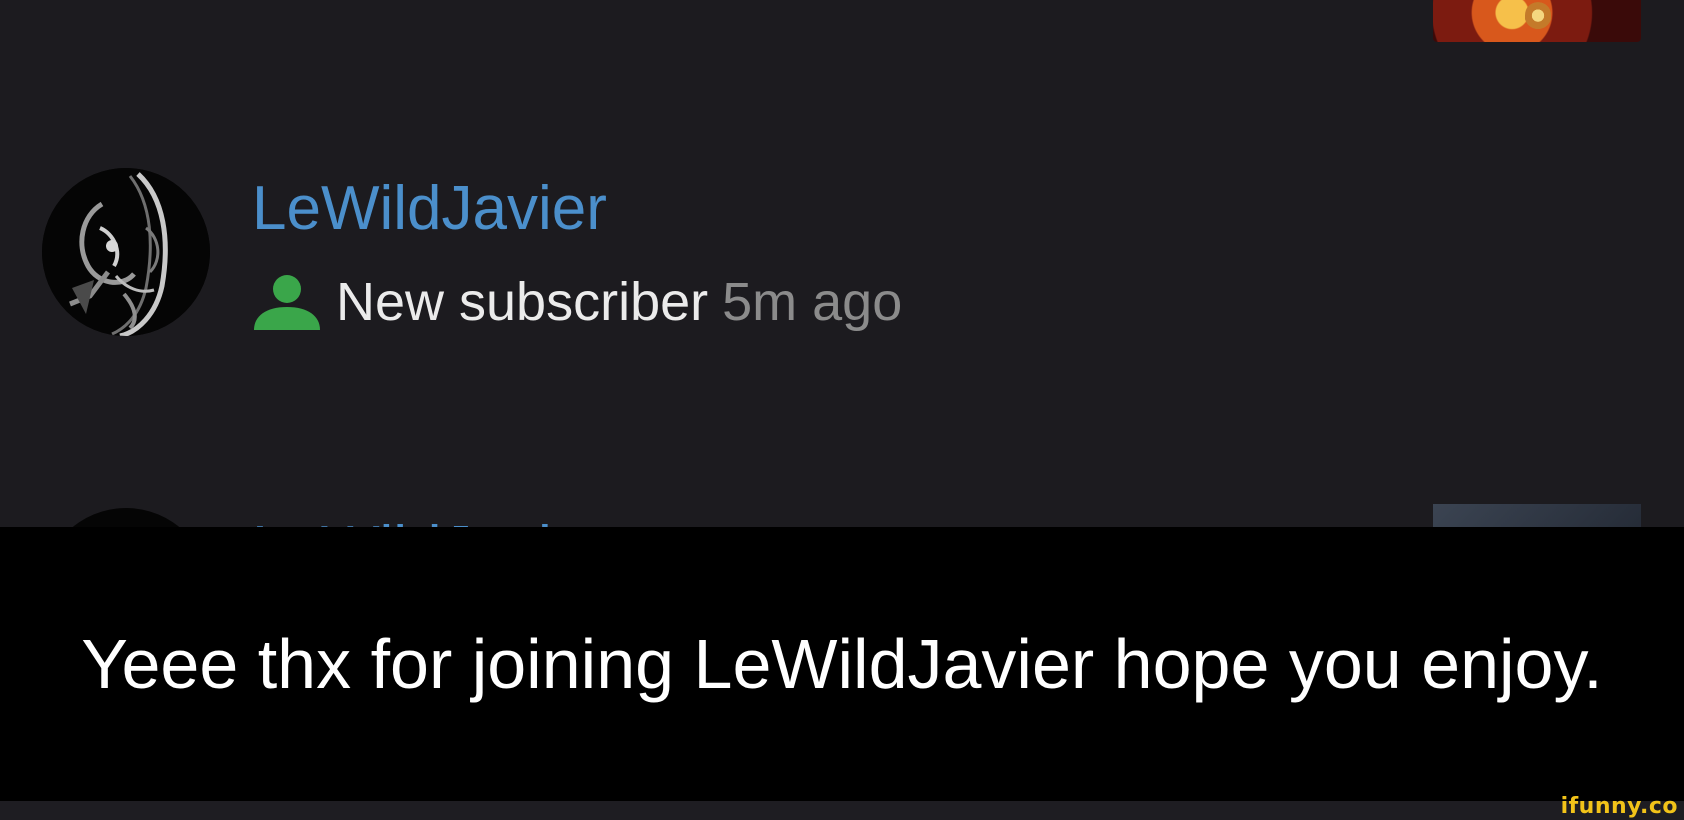 The image size is (1684, 820). What do you see at coordinates (287, 302) in the screenshot?
I see `person-icon` at bounding box center [287, 302].